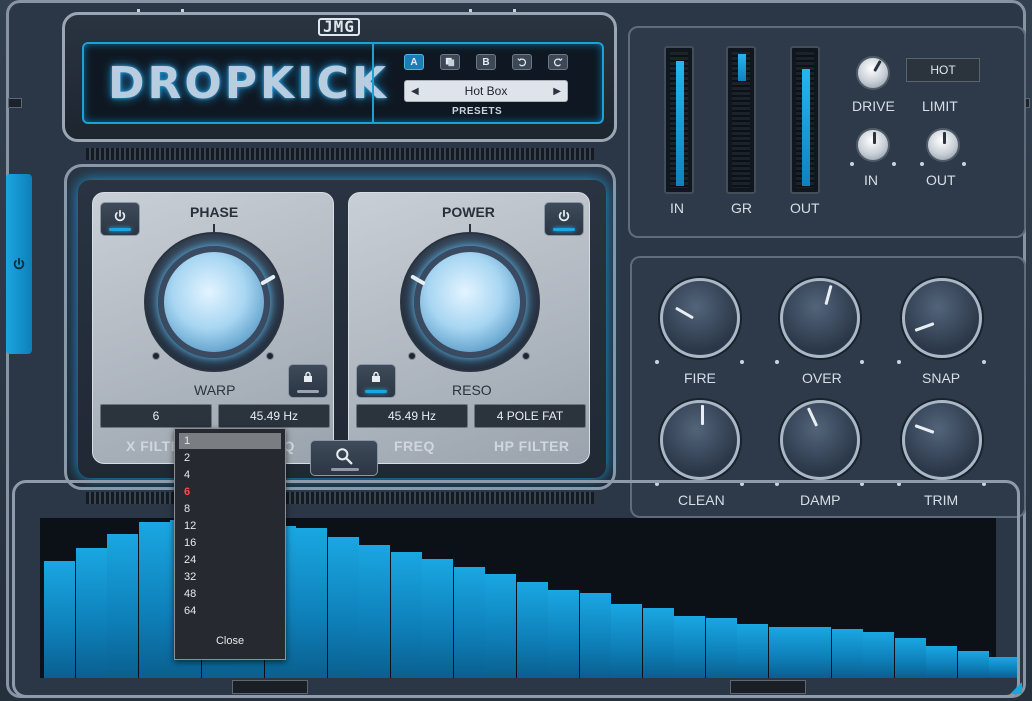  I want to click on fire-knob-indicator, so click(684, 313).